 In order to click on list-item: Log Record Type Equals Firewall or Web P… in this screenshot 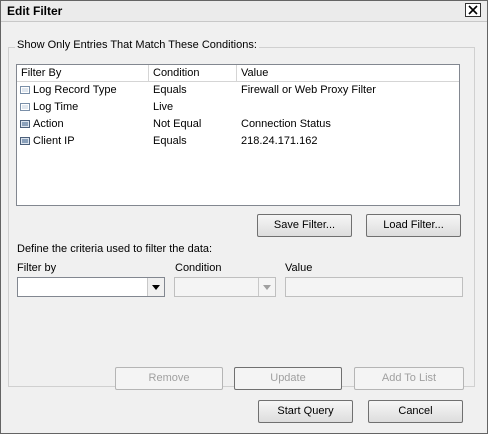, I will do `click(238, 90)`.